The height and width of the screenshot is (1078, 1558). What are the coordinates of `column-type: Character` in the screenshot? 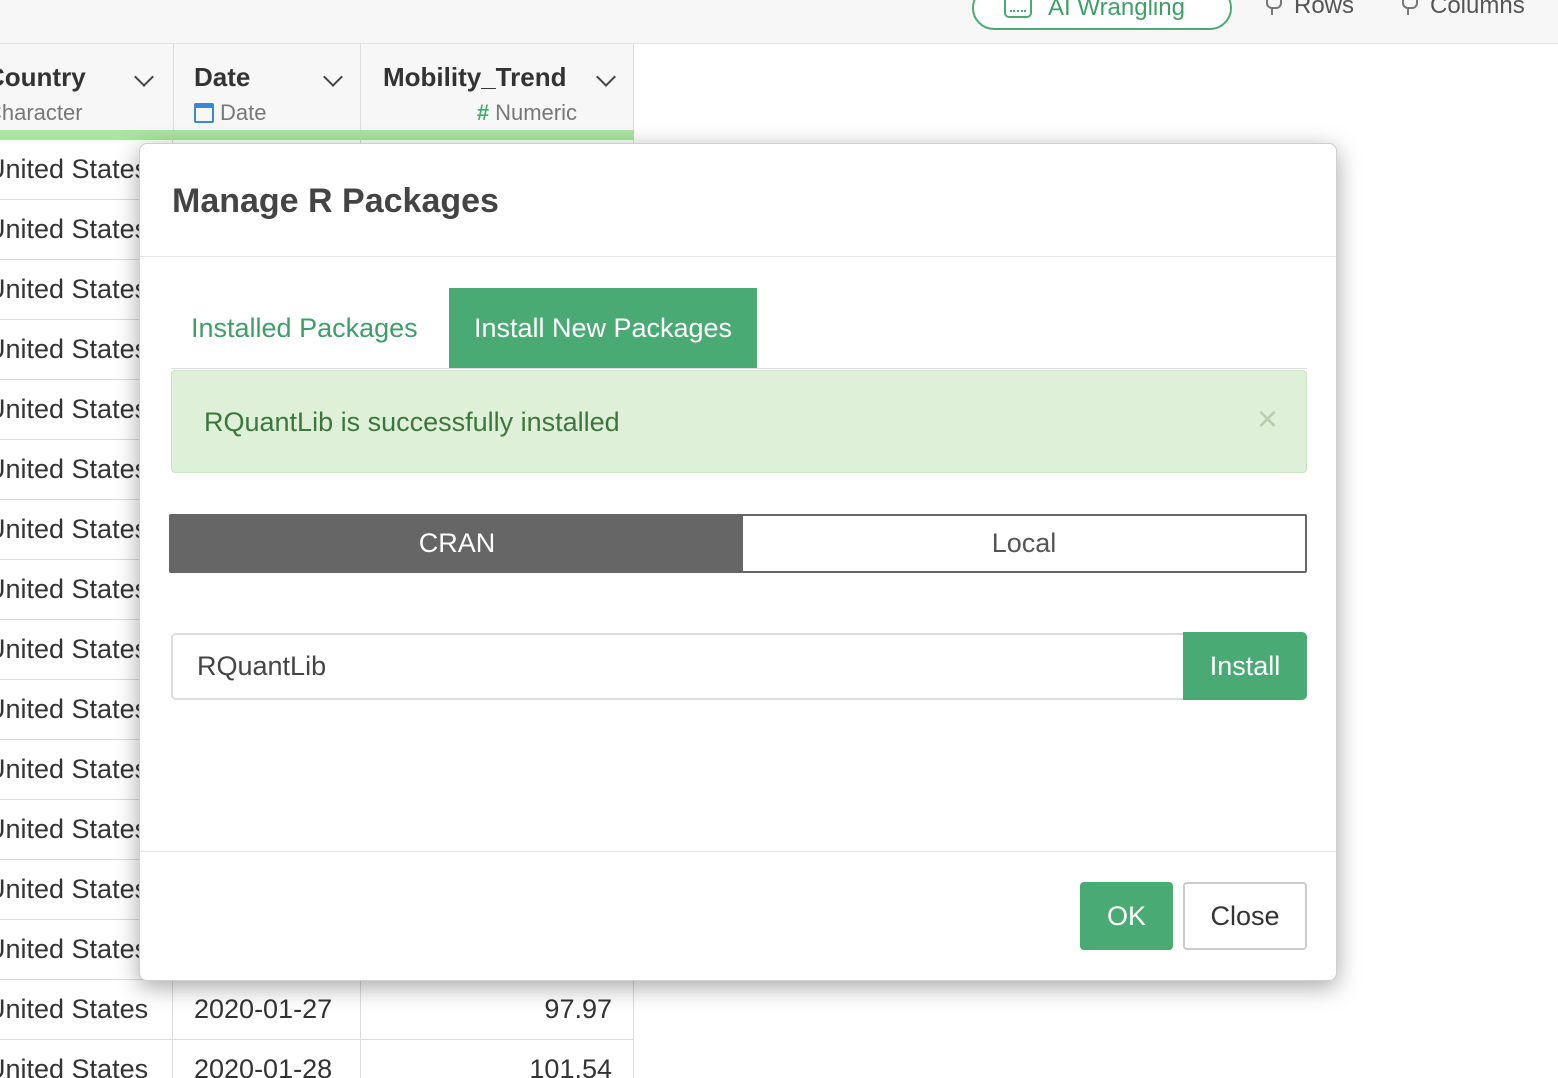 It's located at (41, 112).